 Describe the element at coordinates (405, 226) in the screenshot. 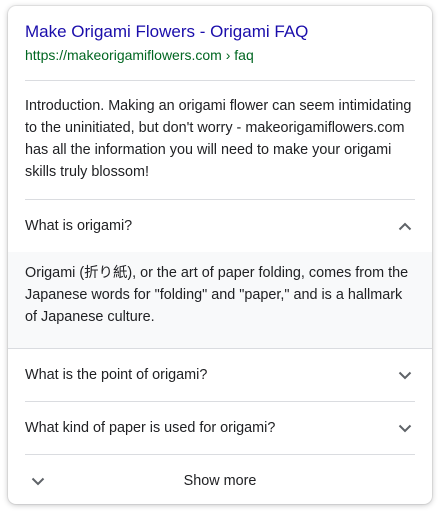

I see `chevron-up-icon` at that location.